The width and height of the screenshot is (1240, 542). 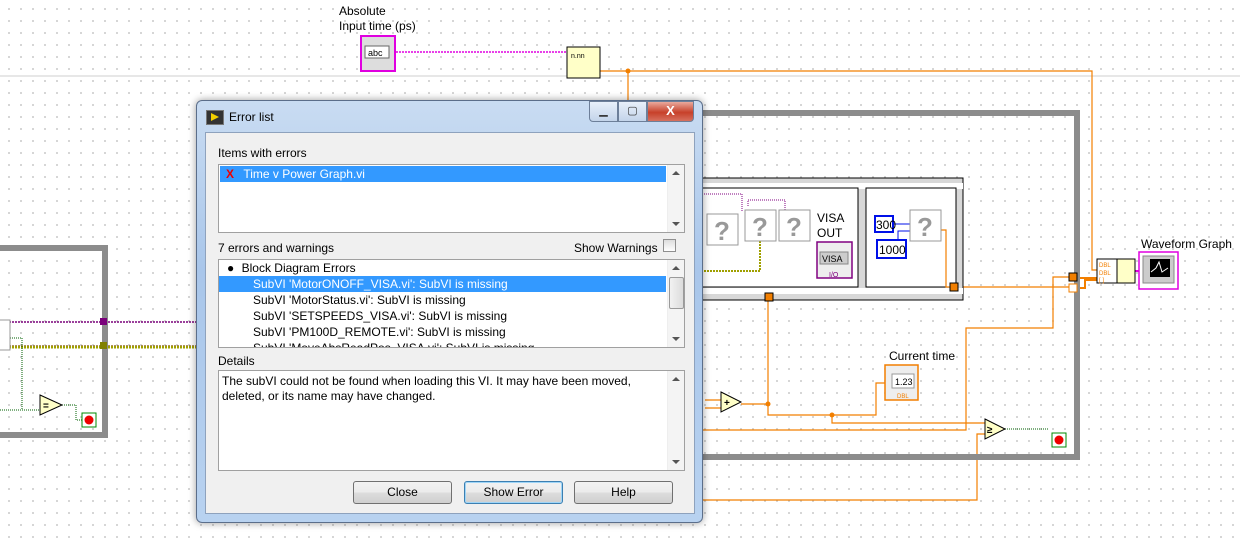 I want to click on svg-text: abc, so click(x=375, y=53).